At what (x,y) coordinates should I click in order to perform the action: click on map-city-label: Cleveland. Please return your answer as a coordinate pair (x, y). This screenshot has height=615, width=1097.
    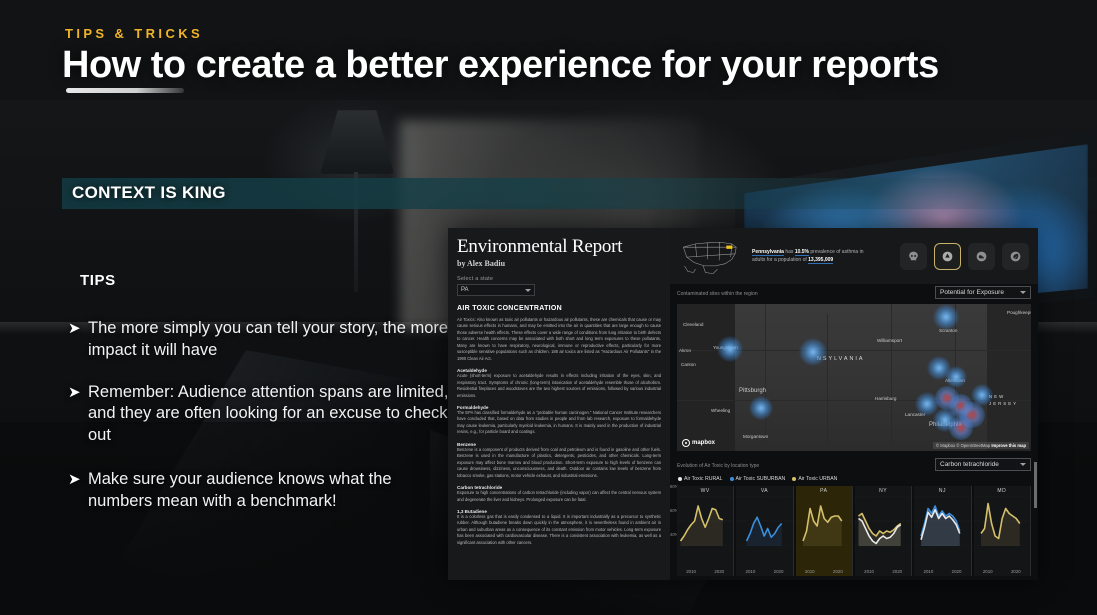
    Looking at the image, I should click on (693, 324).